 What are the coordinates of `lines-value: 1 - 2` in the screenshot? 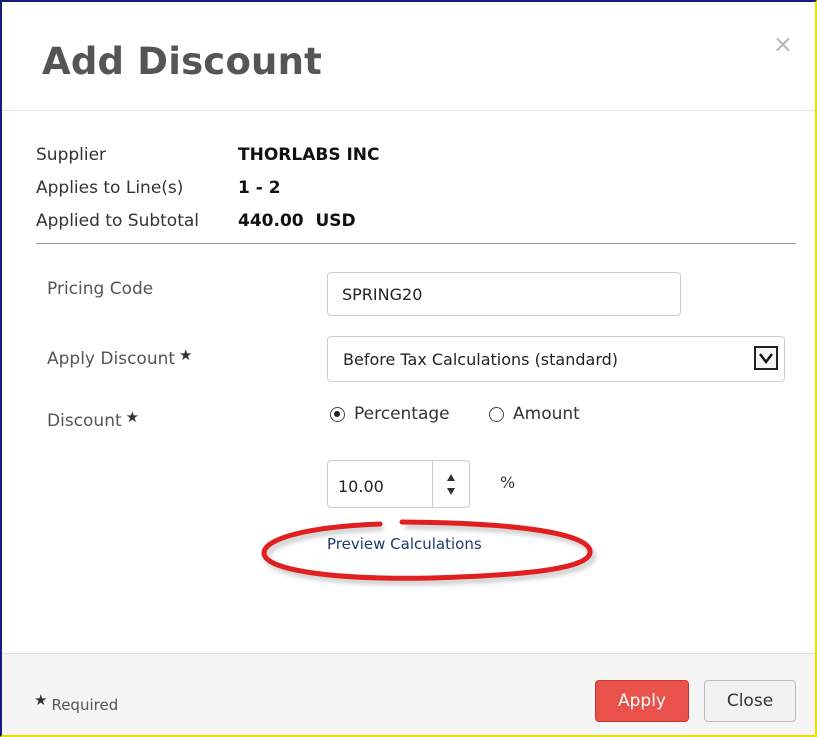 It's located at (259, 188).